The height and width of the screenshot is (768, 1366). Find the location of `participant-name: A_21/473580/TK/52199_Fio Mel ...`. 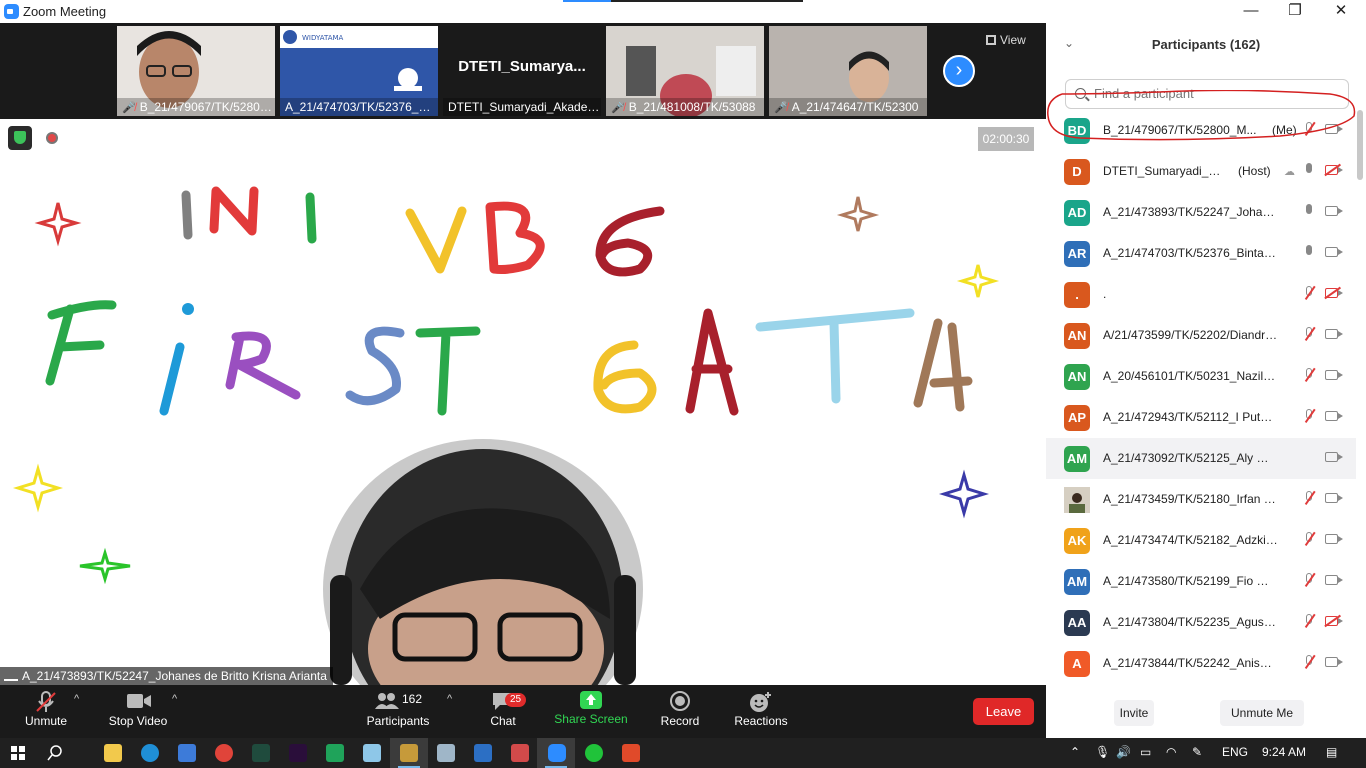

participant-name: A_21/473580/TK/52199_Fio Mel ... is located at coordinates (1190, 581).